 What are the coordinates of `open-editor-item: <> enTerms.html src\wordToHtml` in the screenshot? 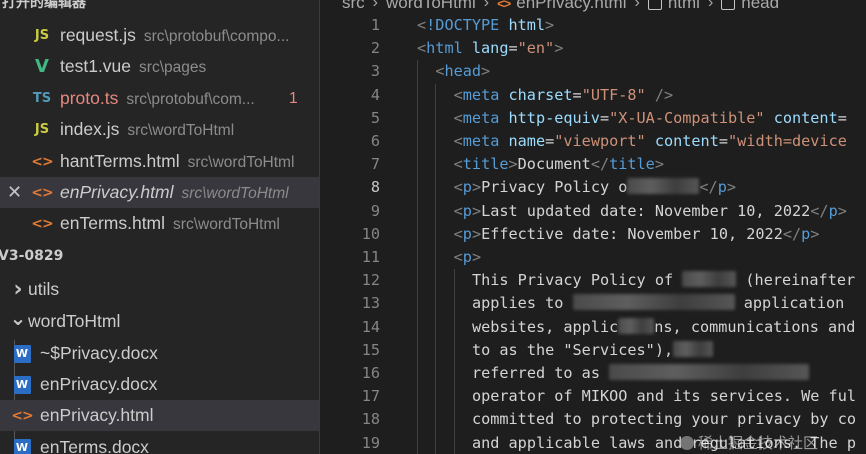 It's located at (159, 223).